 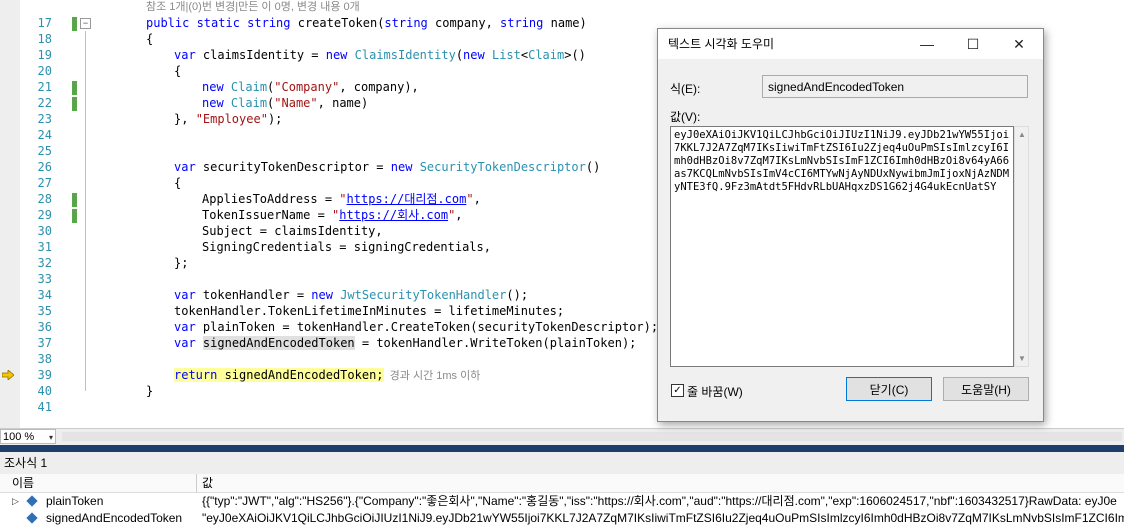 I want to click on code-line-32: };, so click(x=181, y=263).